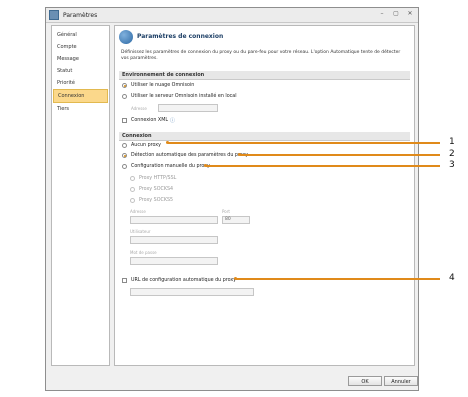 This screenshot has width=468, height=397. What do you see at coordinates (124, 145) in the screenshot?
I see `radio-no-proxy` at bounding box center [124, 145].